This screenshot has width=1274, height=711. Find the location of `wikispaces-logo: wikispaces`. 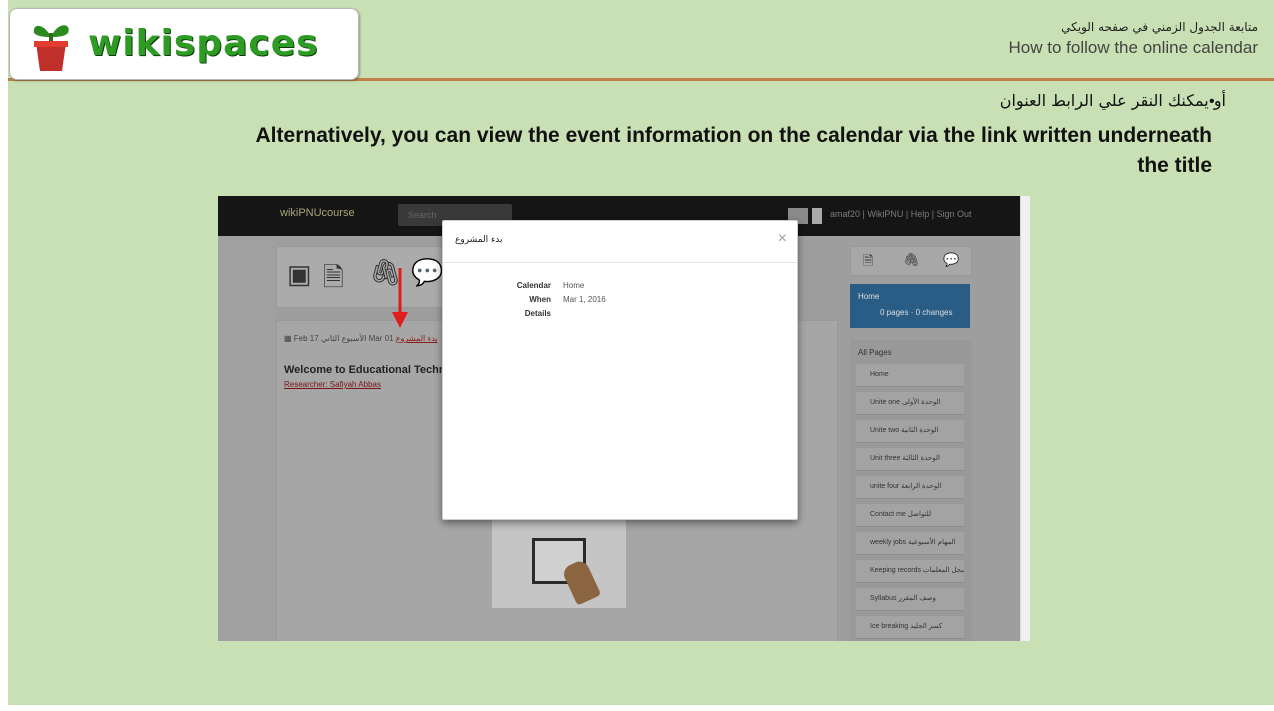

wikispaces-logo: wikispaces is located at coordinates (184, 44).